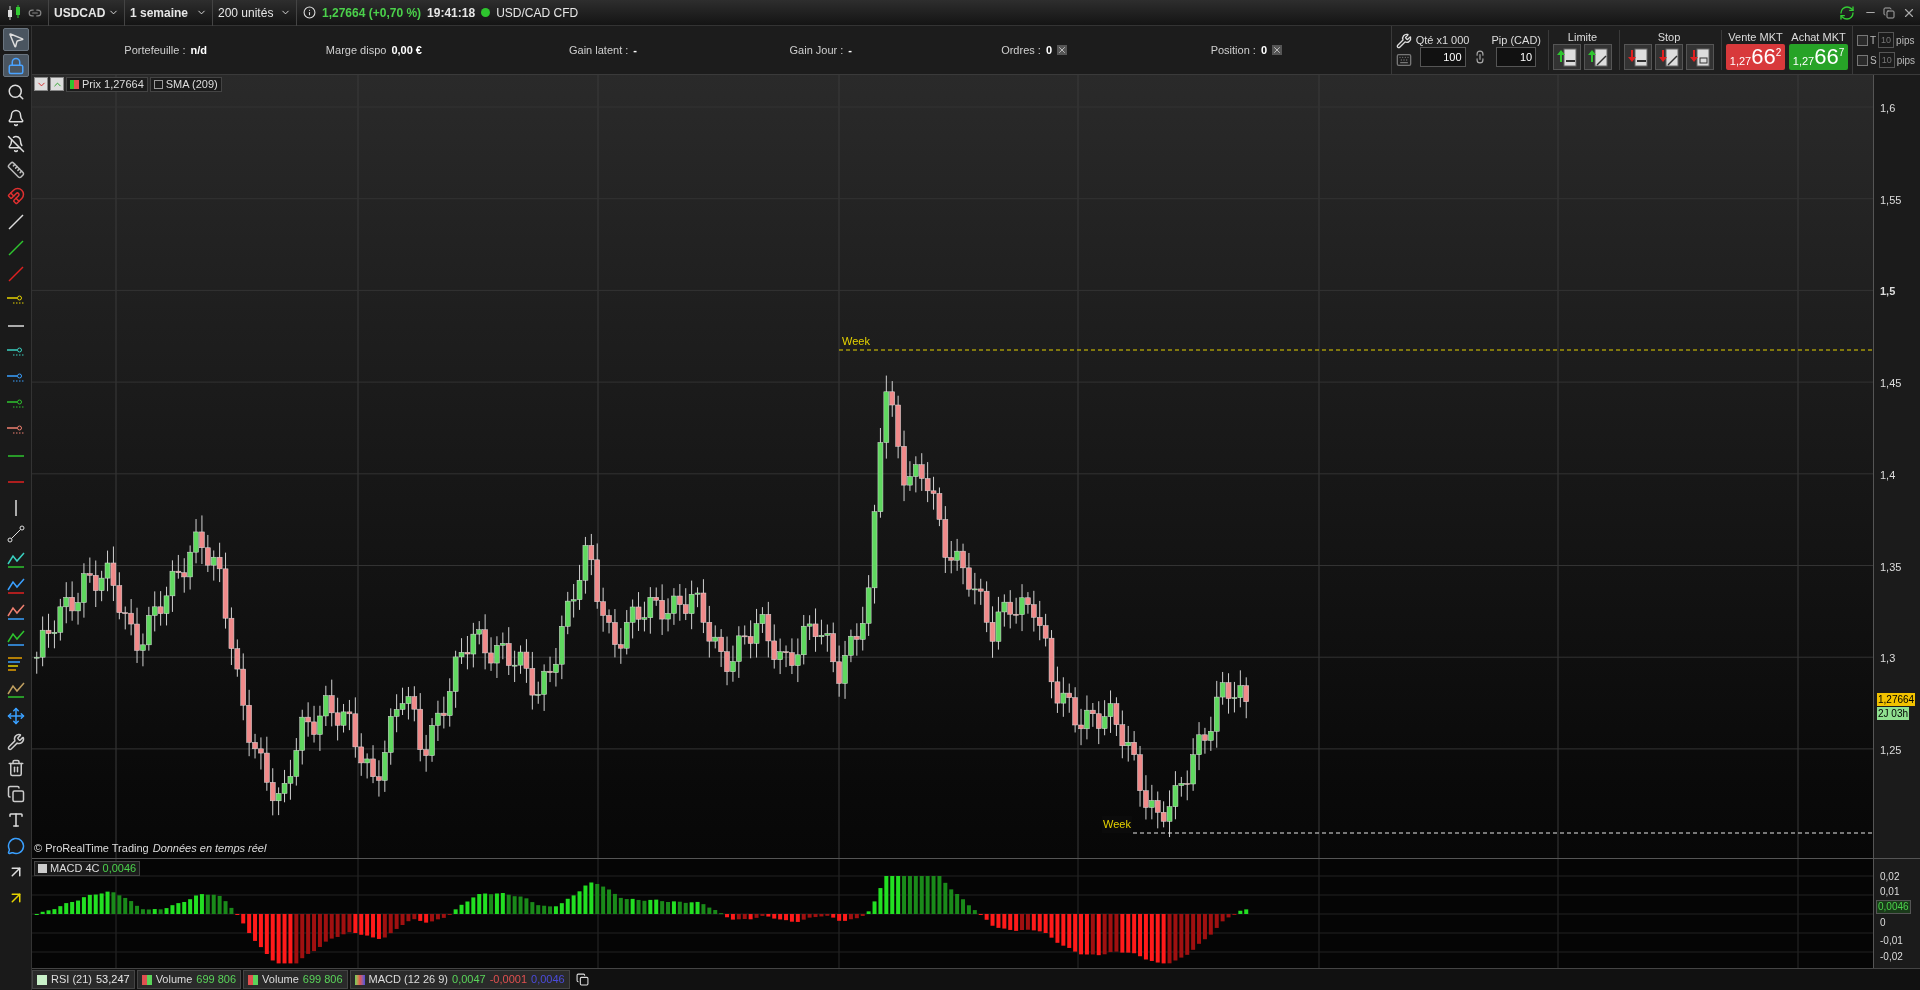 The width and height of the screenshot is (1920, 990). What do you see at coordinates (1890, 891) in the screenshot?
I see `axis-label: 0,01` at bounding box center [1890, 891].